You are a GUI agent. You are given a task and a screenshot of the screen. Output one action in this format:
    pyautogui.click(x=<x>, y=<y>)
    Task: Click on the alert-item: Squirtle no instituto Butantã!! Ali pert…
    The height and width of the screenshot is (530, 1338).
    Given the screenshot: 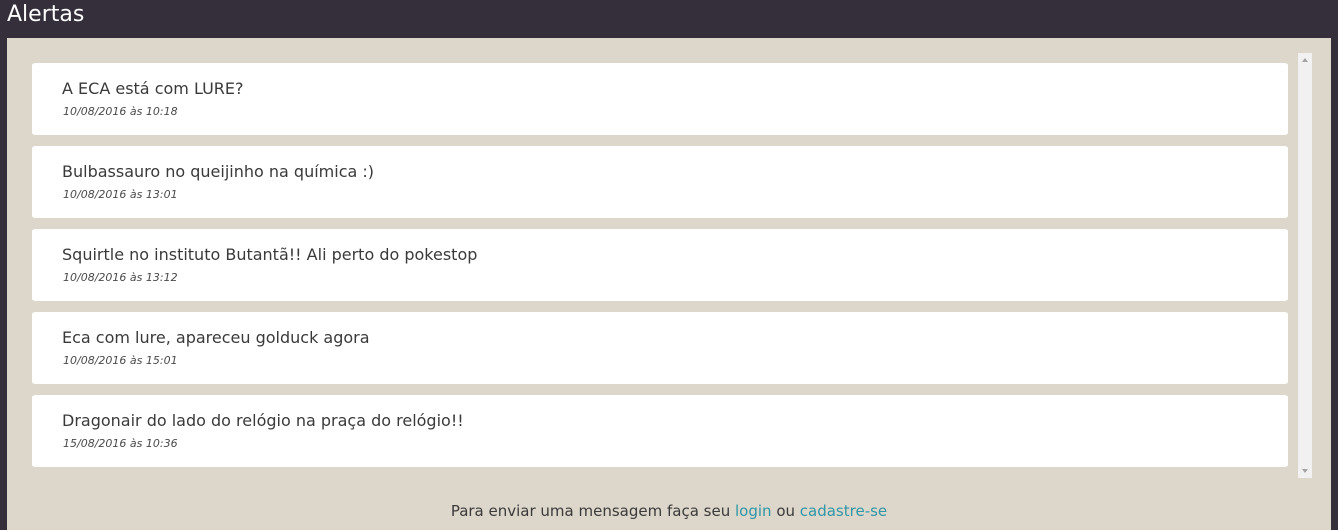 What is the action you would take?
    pyautogui.click(x=660, y=265)
    